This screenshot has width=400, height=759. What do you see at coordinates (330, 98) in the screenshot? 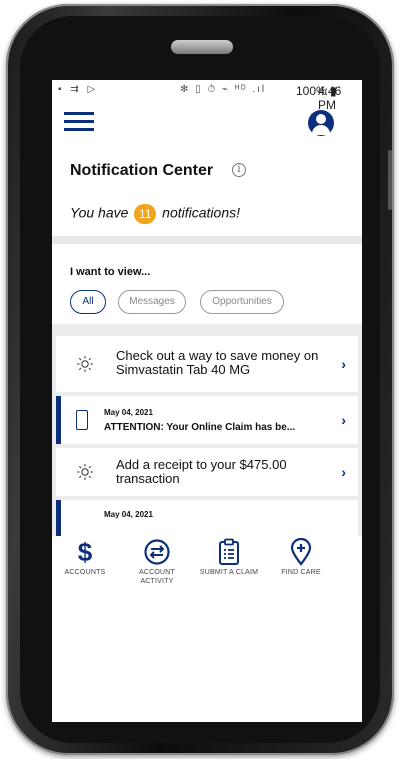
I see `status-time: 4:46 PM` at bounding box center [330, 98].